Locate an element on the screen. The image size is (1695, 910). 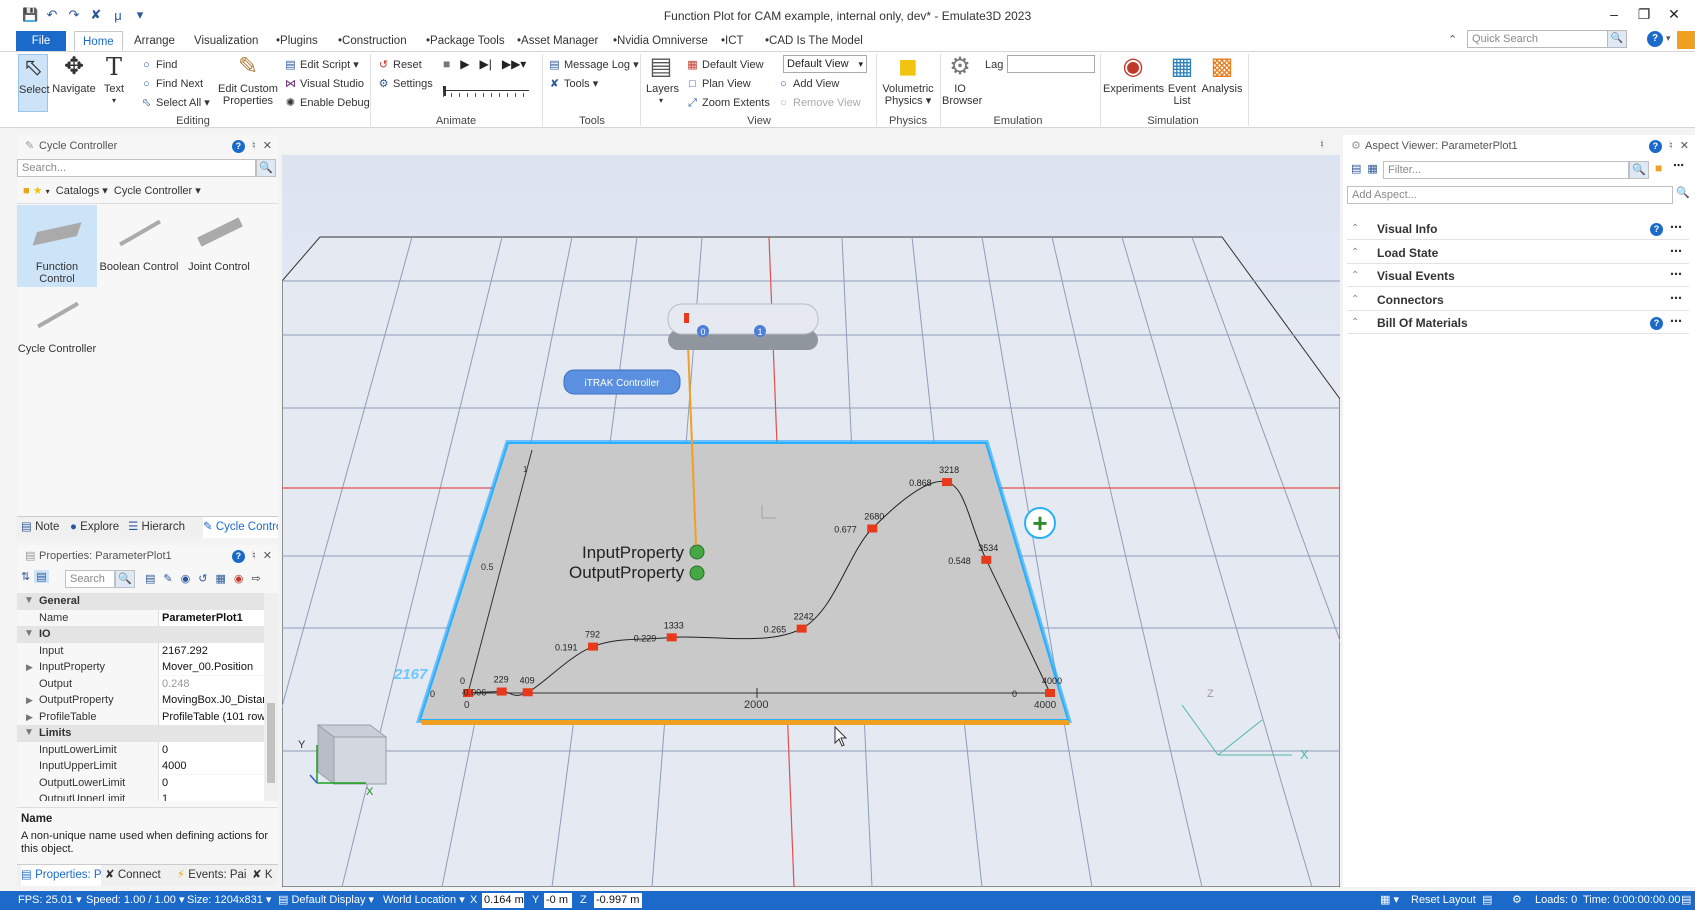
star-icon: ★ is located at coordinates (38, 191).